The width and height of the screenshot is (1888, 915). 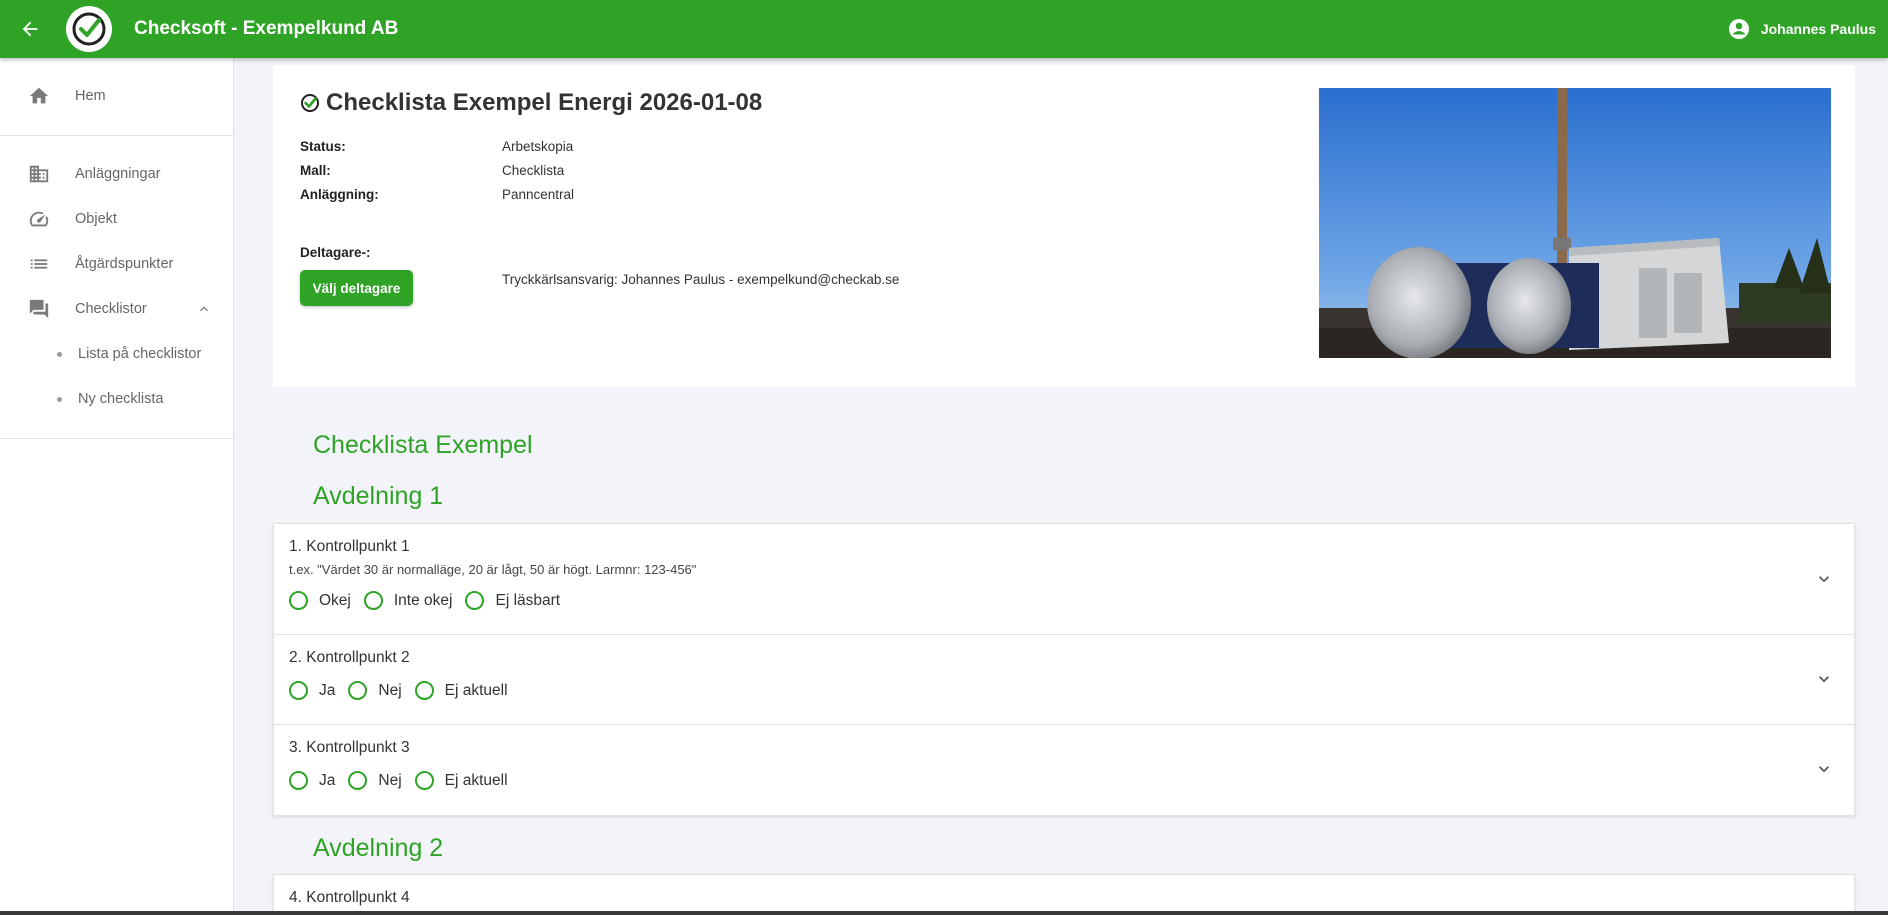 What do you see at coordinates (423, 600) in the screenshot?
I see `radio-label: Inte okej` at bounding box center [423, 600].